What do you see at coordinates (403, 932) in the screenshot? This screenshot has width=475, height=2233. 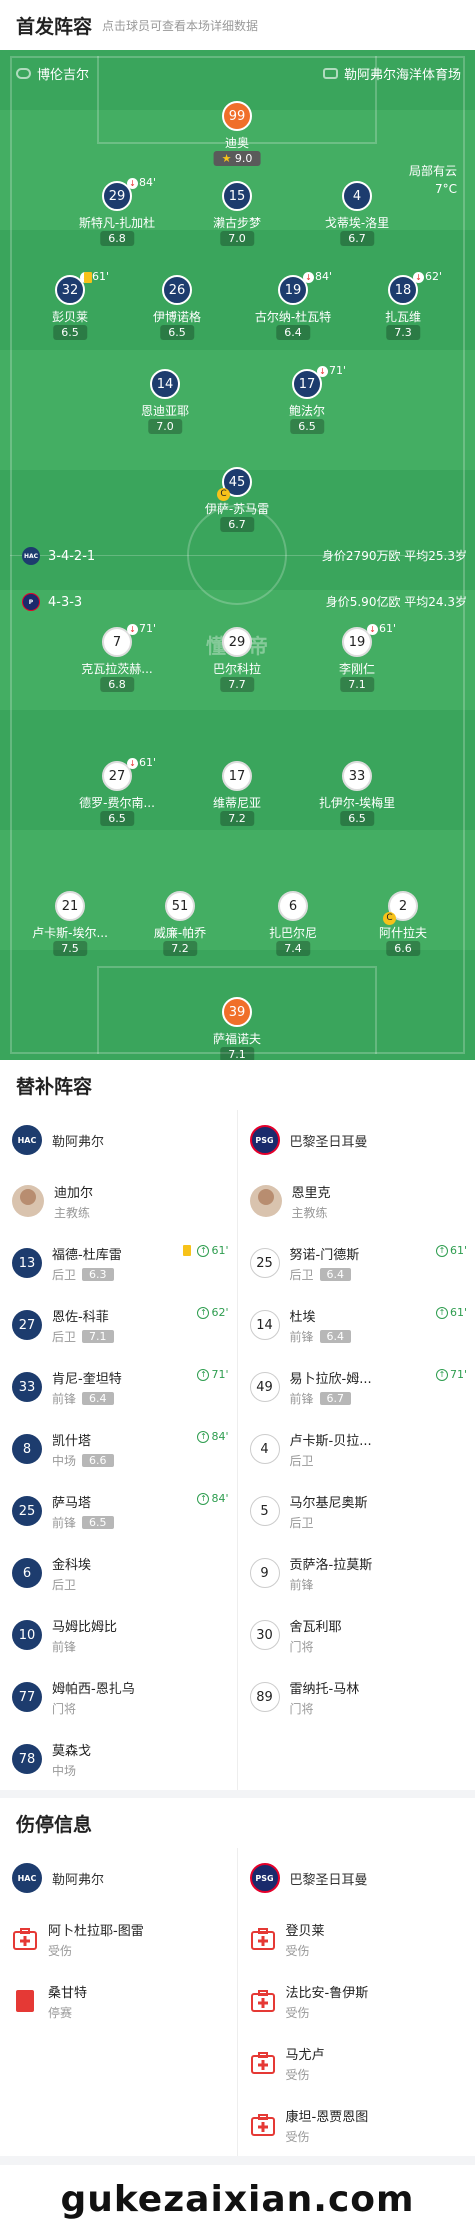 I see `away-player-name: 阿什拉夫` at bounding box center [403, 932].